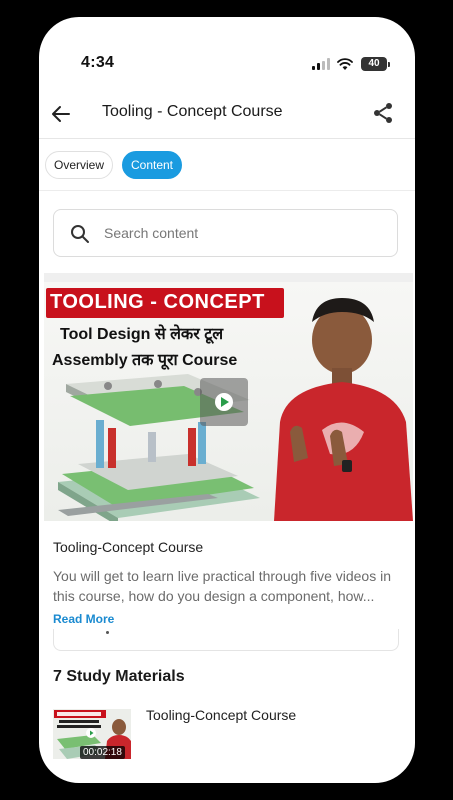  Describe the element at coordinates (107, 632) in the screenshot. I see `card-dot` at that location.